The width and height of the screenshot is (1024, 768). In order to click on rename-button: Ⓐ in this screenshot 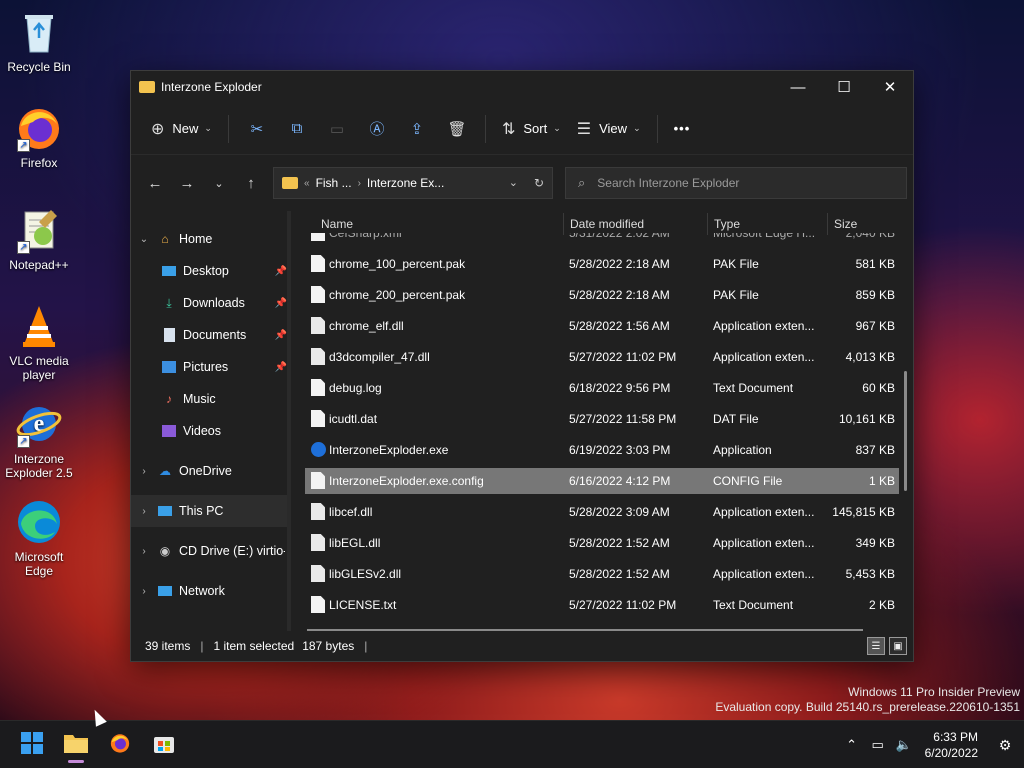, I will do `click(377, 129)`.